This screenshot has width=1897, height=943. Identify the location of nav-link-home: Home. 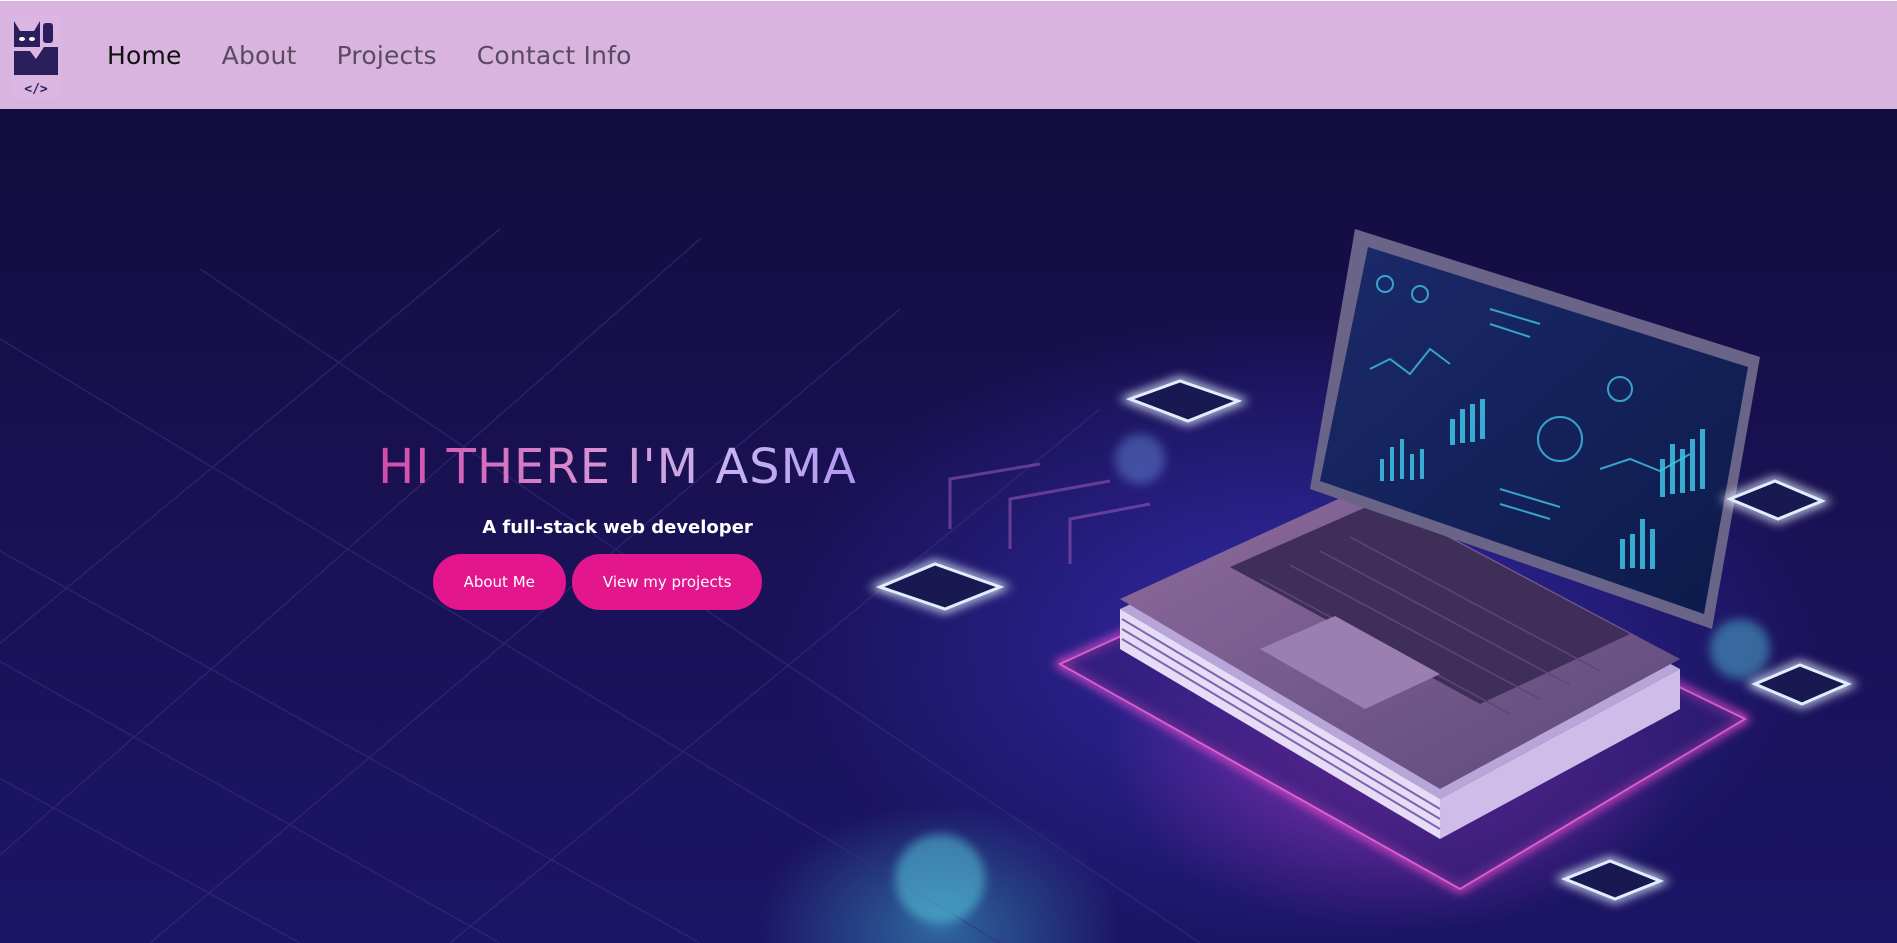
(144, 55).